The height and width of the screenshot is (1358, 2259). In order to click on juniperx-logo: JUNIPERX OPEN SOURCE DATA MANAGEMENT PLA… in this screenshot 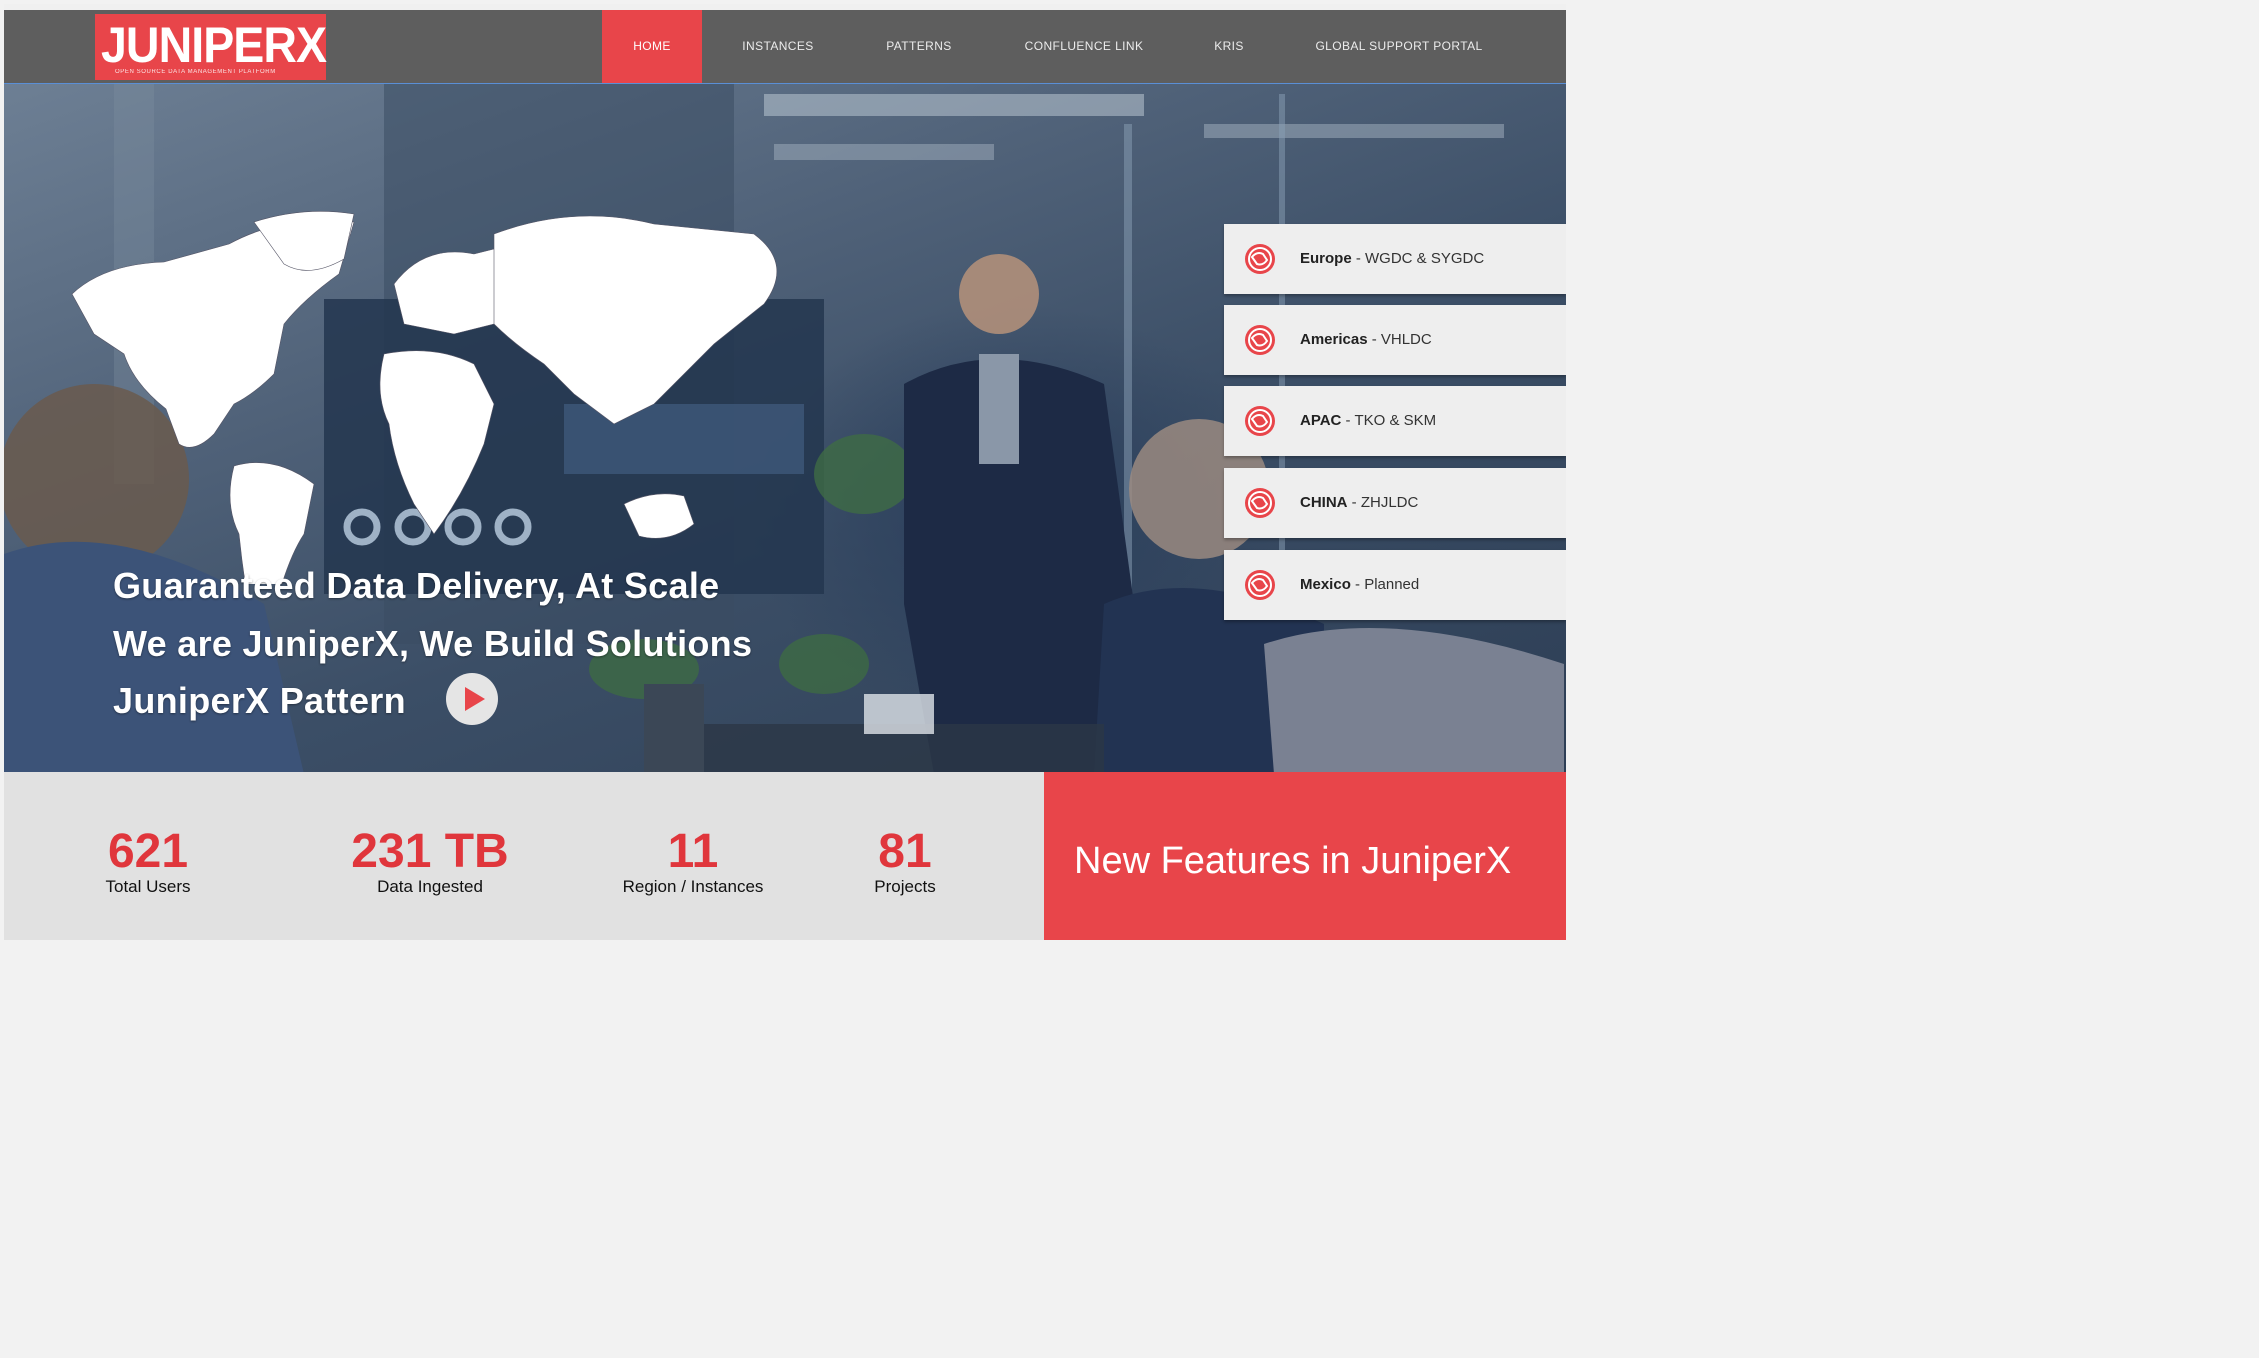, I will do `click(211, 47)`.